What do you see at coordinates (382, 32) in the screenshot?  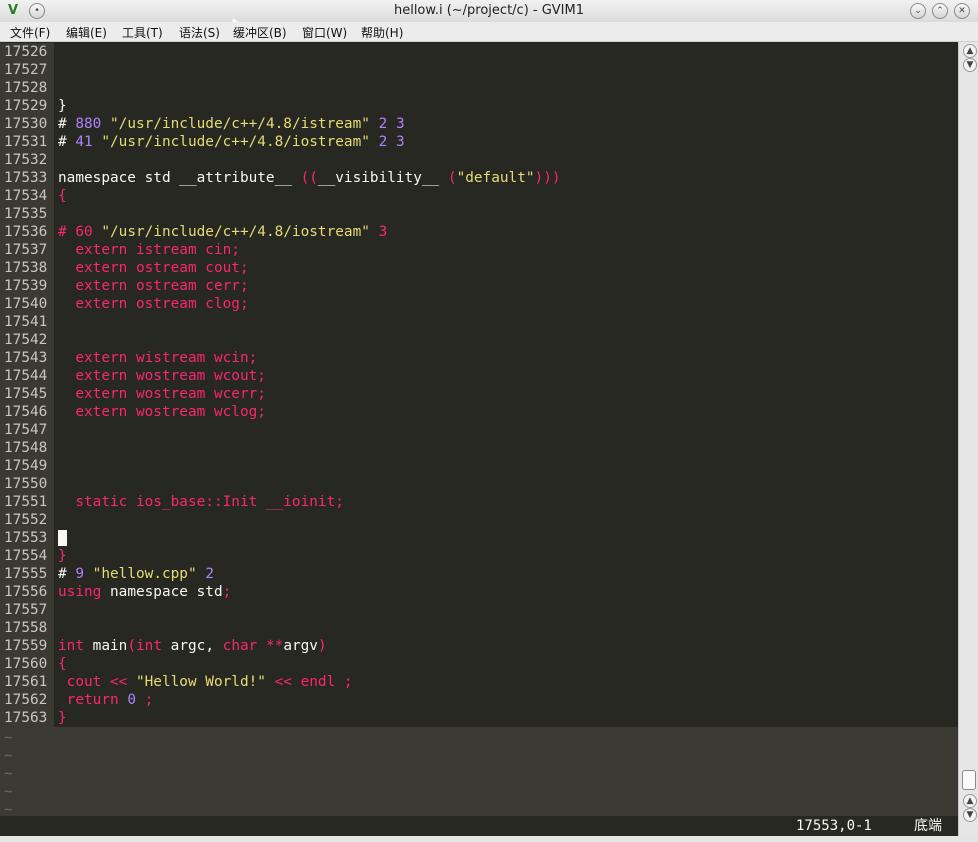 I see `menu-help: 帮助(H)` at bounding box center [382, 32].